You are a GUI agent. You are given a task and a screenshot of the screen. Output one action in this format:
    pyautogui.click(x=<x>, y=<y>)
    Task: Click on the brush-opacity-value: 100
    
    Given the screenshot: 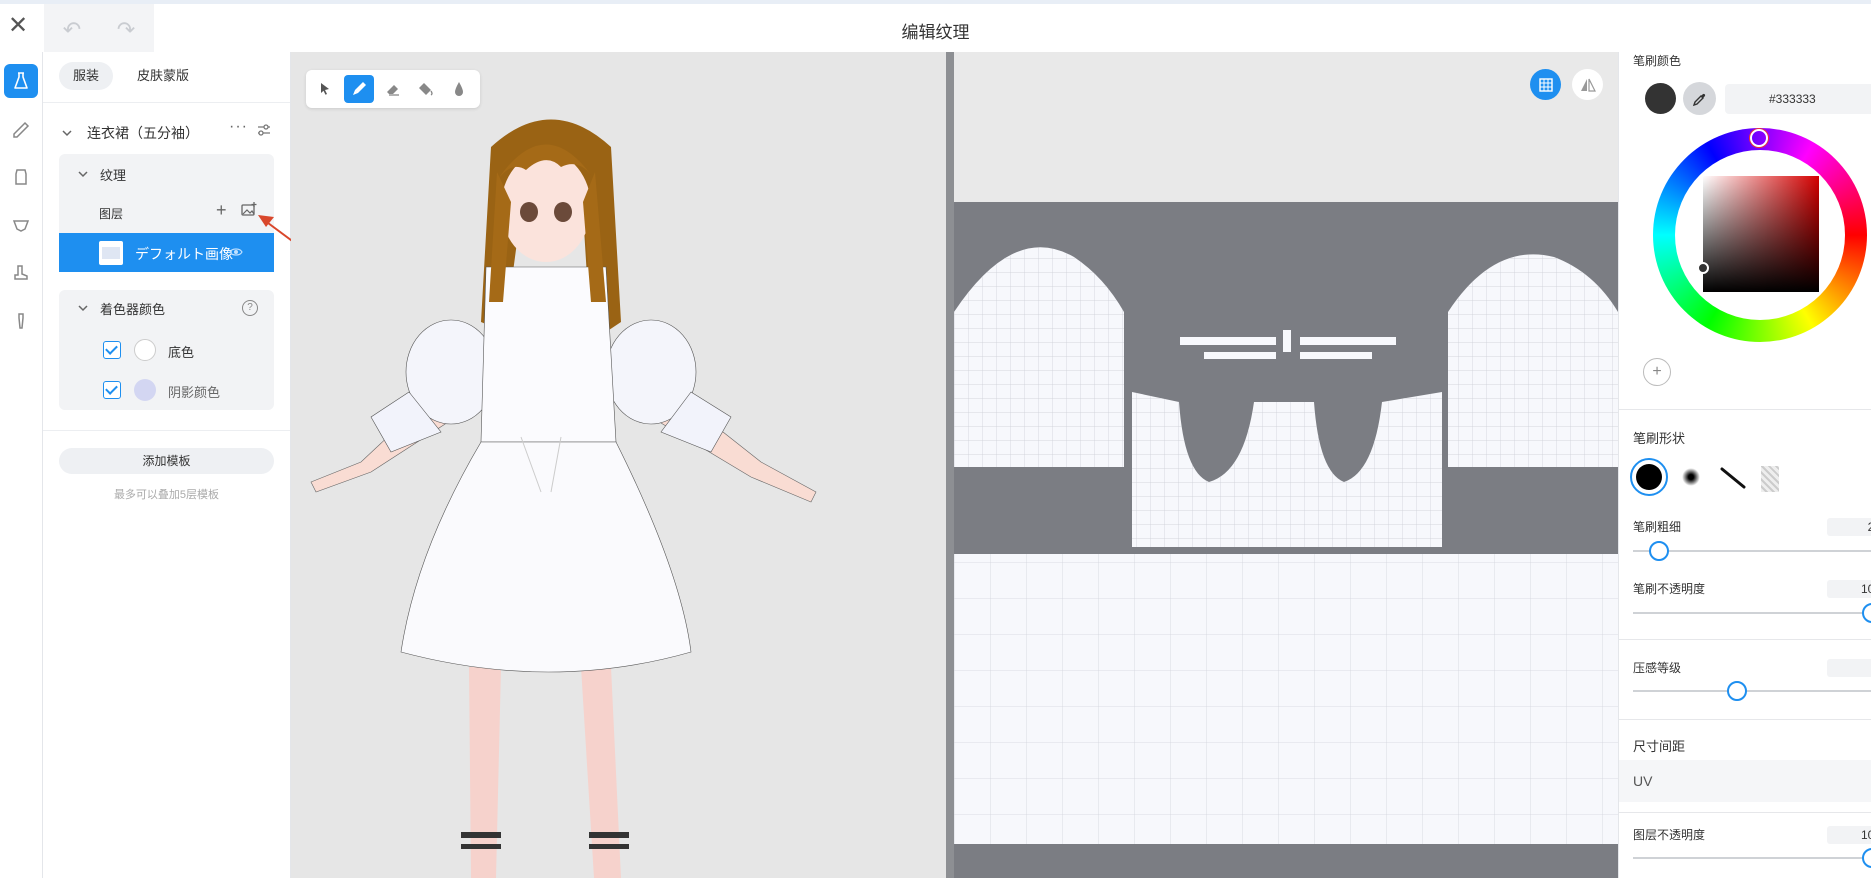 What is the action you would take?
    pyautogui.click(x=1849, y=589)
    